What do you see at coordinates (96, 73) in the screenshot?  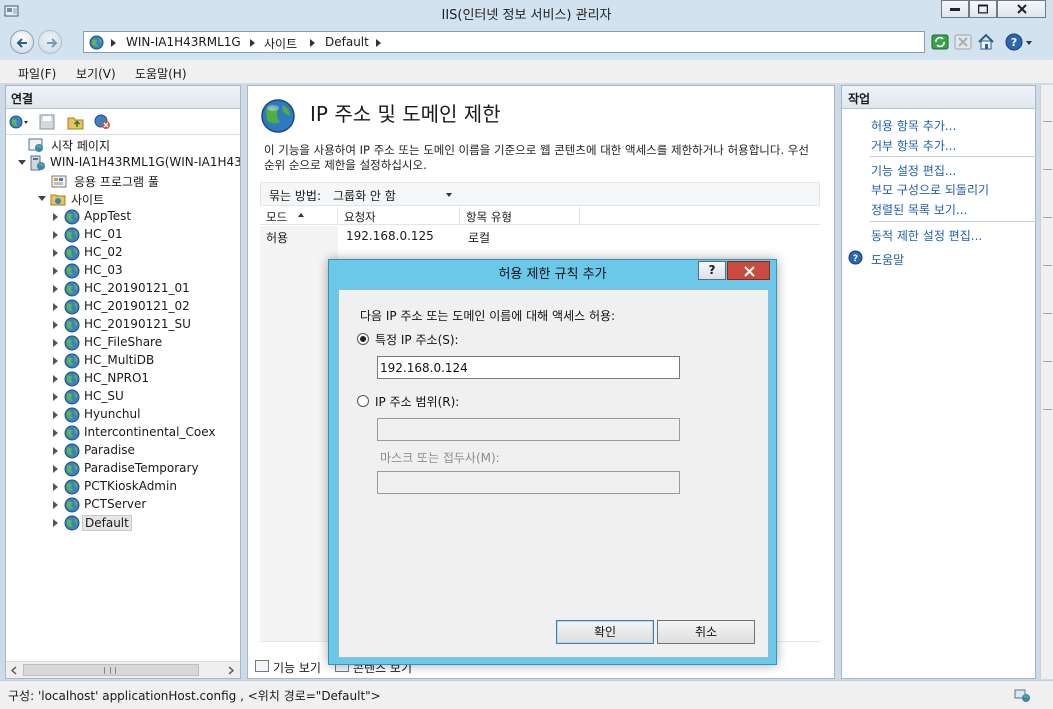 I see `menu-view: 보기(V)` at bounding box center [96, 73].